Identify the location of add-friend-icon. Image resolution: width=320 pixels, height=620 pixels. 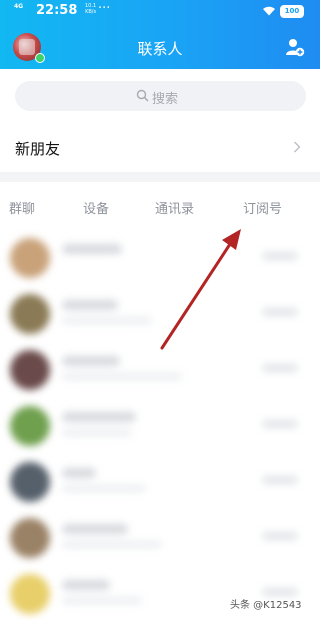
(295, 47).